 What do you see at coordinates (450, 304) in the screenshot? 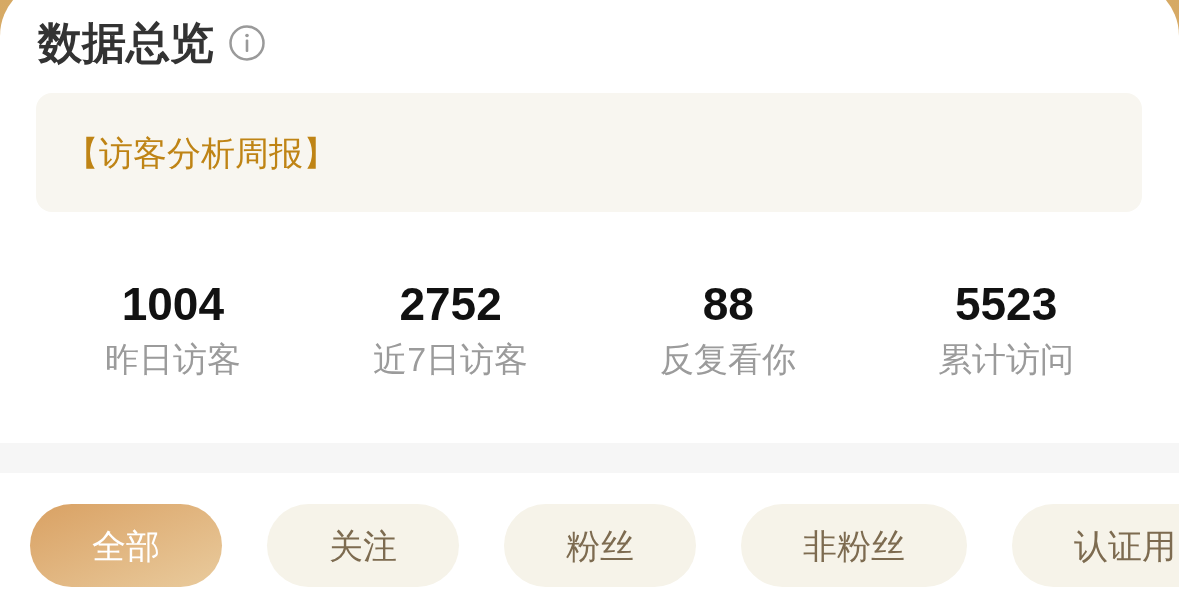
I see `stat-value: 2752` at bounding box center [450, 304].